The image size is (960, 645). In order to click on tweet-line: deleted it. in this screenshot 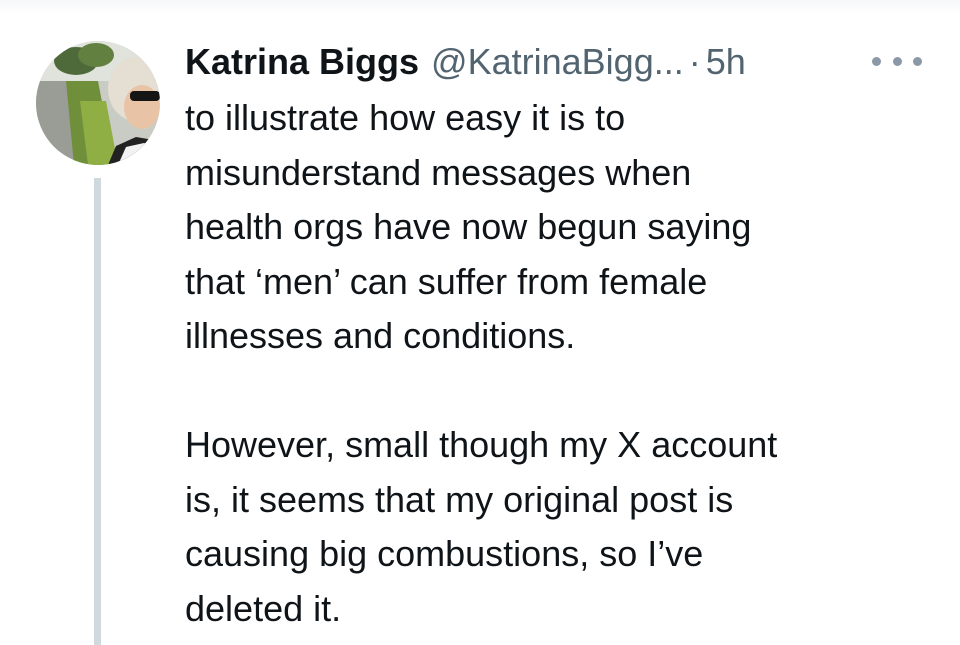, I will do `click(263, 608)`.